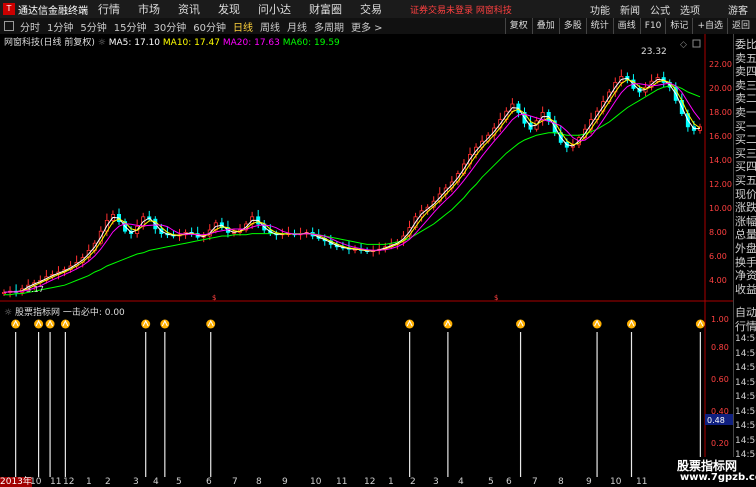 The width and height of the screenshot is (756, 487). Describe the element at coordinates (720, 160) in the screenshot. I see `y-tick-label: 14.00` at that location.